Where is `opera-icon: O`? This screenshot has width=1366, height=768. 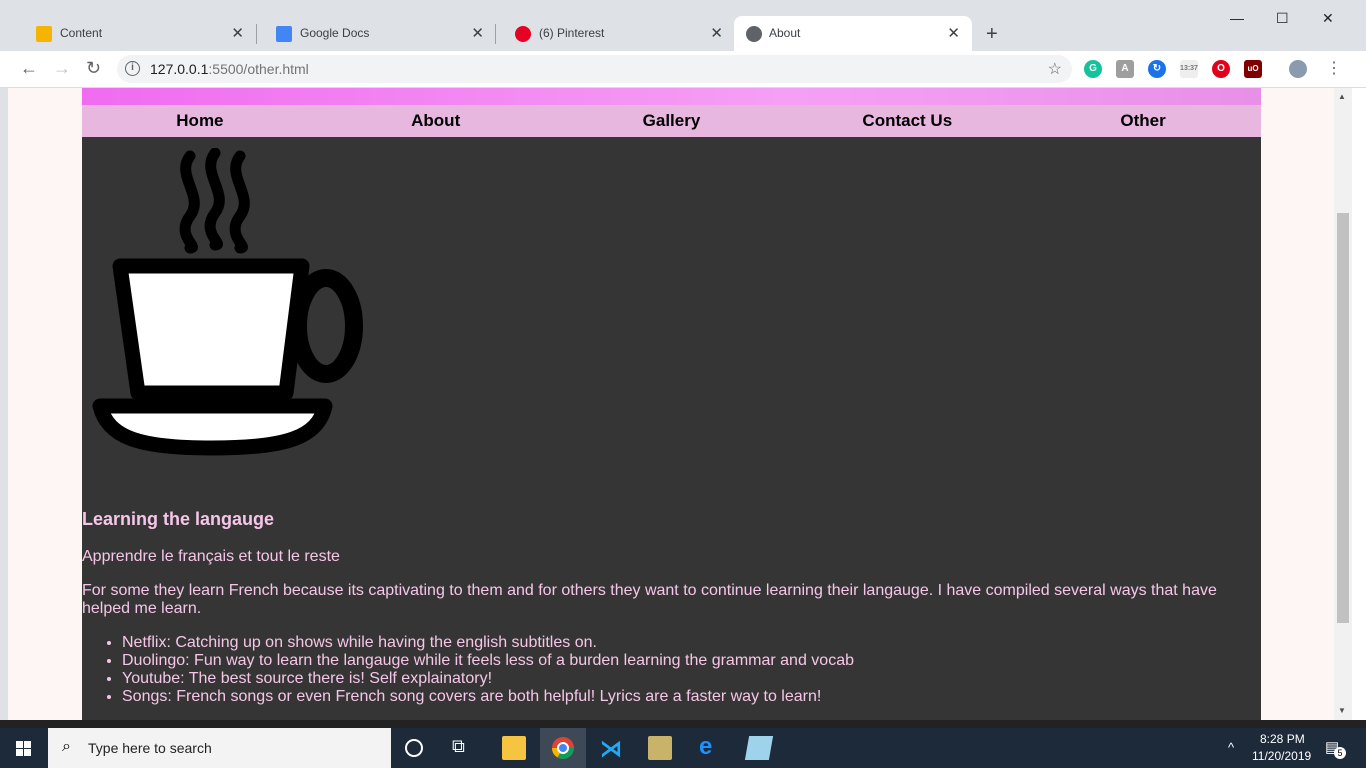 opera-icon: O is located at coordinates (1221, 69).